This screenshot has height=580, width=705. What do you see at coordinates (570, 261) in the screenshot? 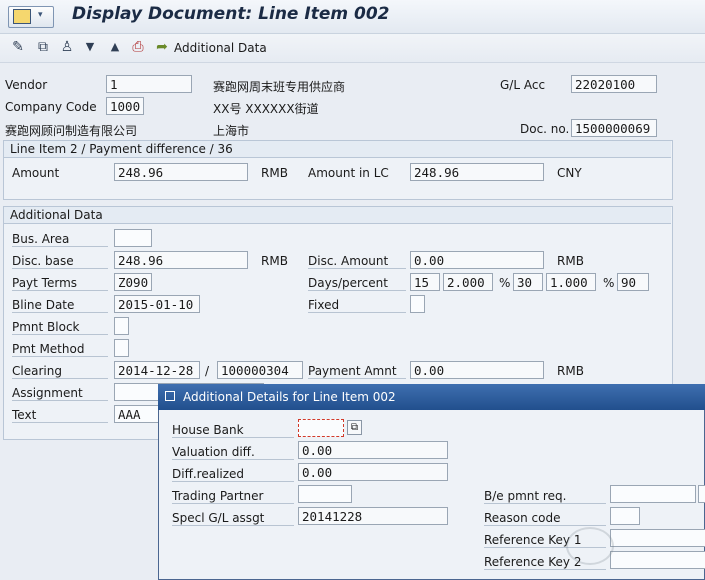
I see `disc-amount-currency: RMB` at bounding box center [570, 261].